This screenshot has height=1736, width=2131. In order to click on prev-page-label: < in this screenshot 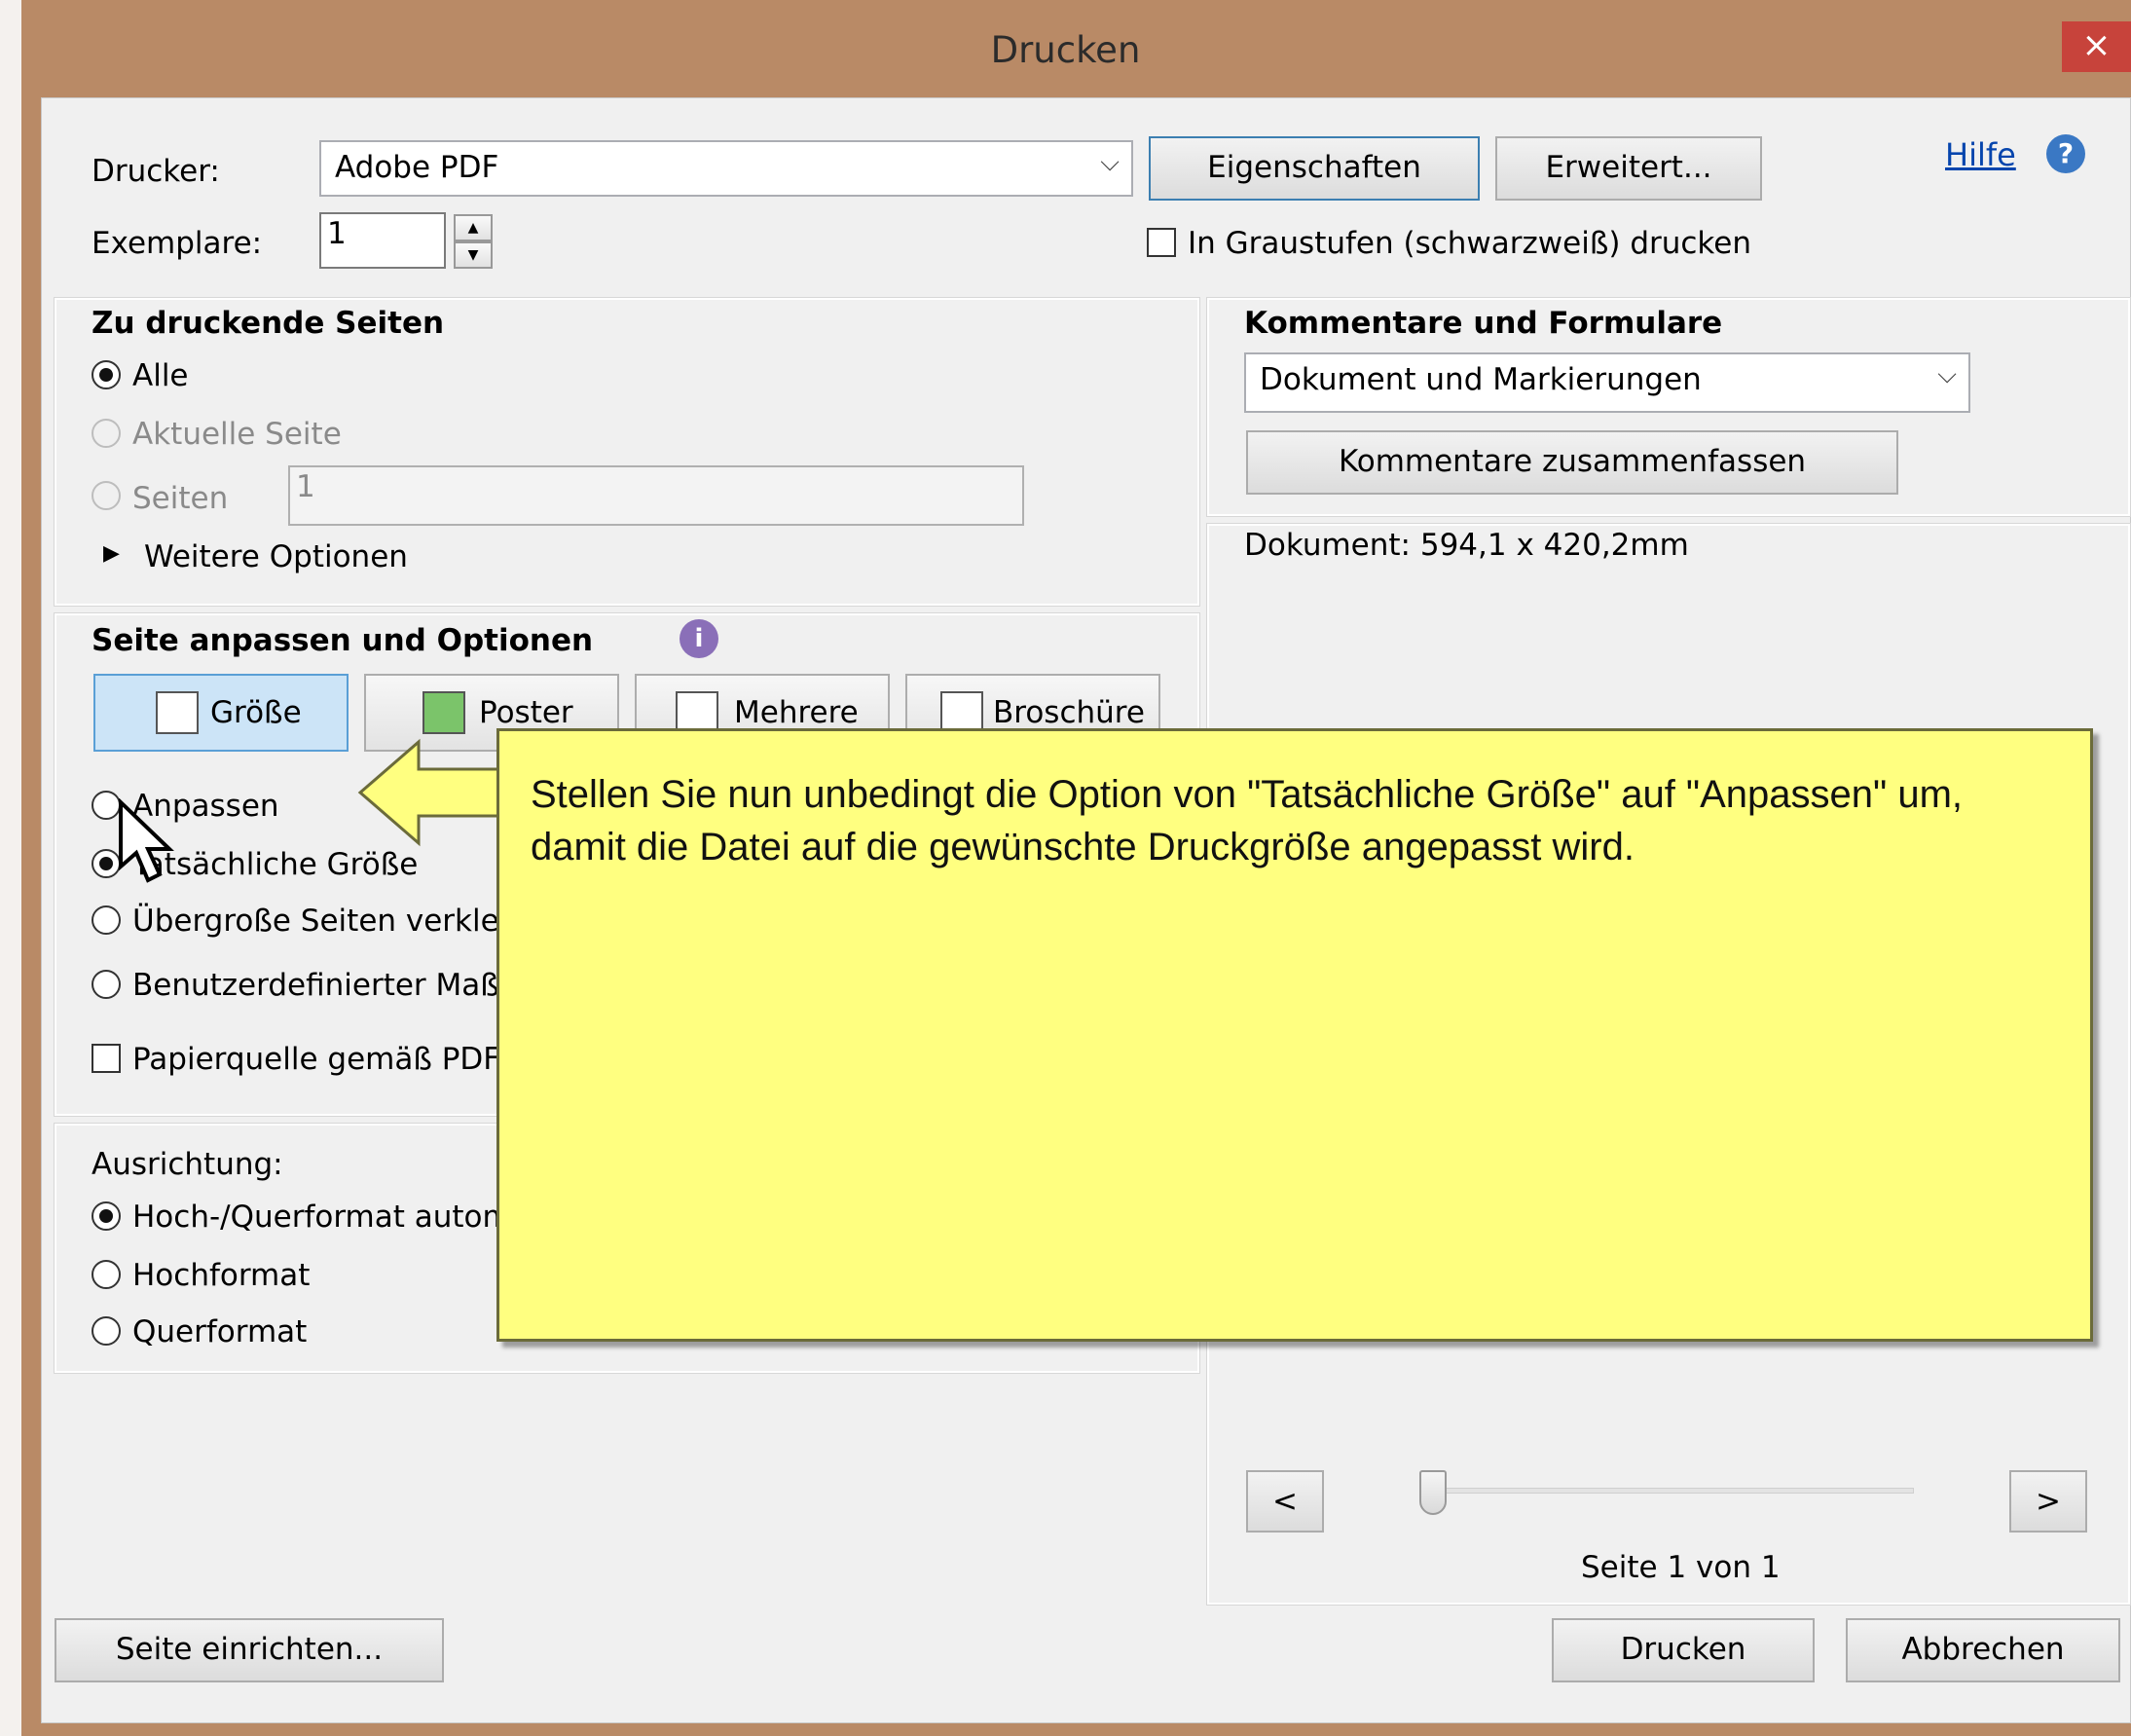, I will do `click(1285, 1501)`.